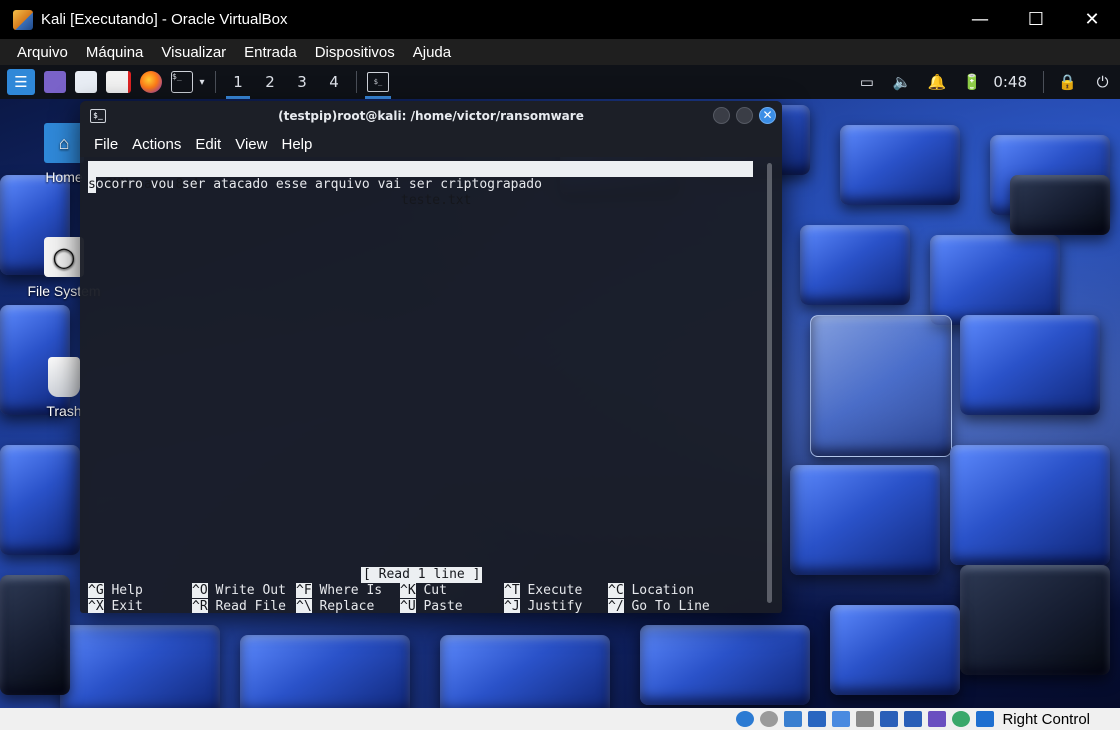 The image size is (1120, 730). What do you see at coordinates (38, 52) in the screenshot?
I see `menu-arquivo: Arquivo` at bounding box center [38, 52].